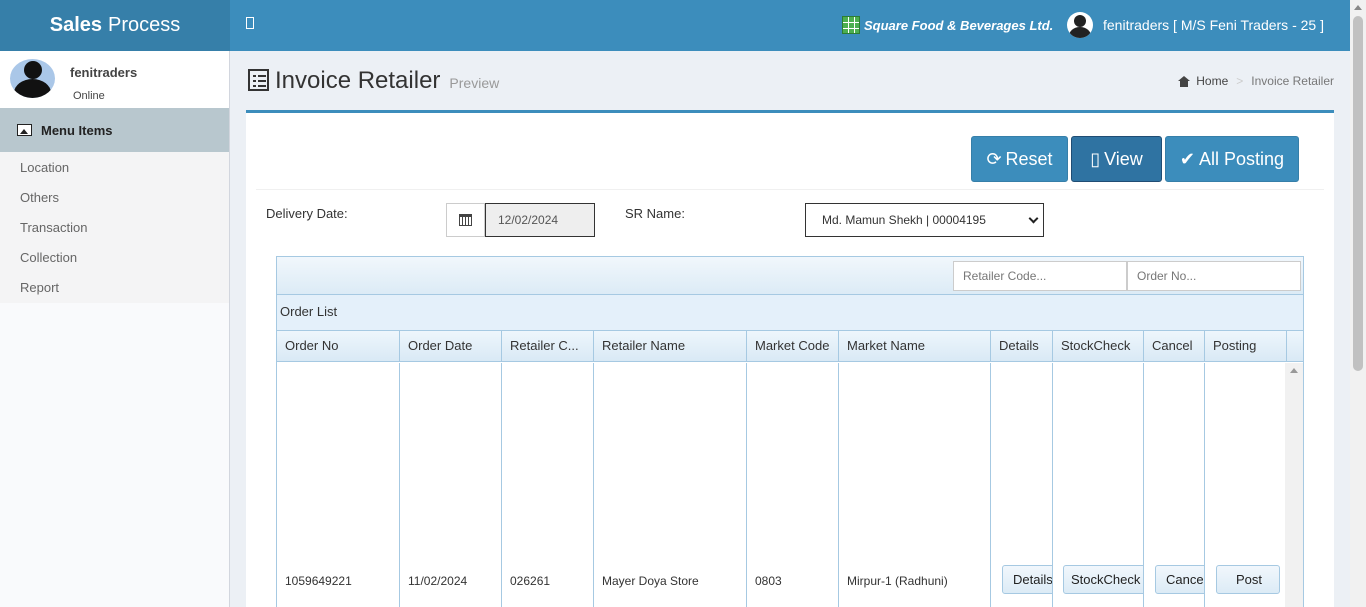  What do you see at coordinates (1098, 485) in the screenshot?
I see `stockcheck-col: StockCheck` at bounding box center [1098, 485].